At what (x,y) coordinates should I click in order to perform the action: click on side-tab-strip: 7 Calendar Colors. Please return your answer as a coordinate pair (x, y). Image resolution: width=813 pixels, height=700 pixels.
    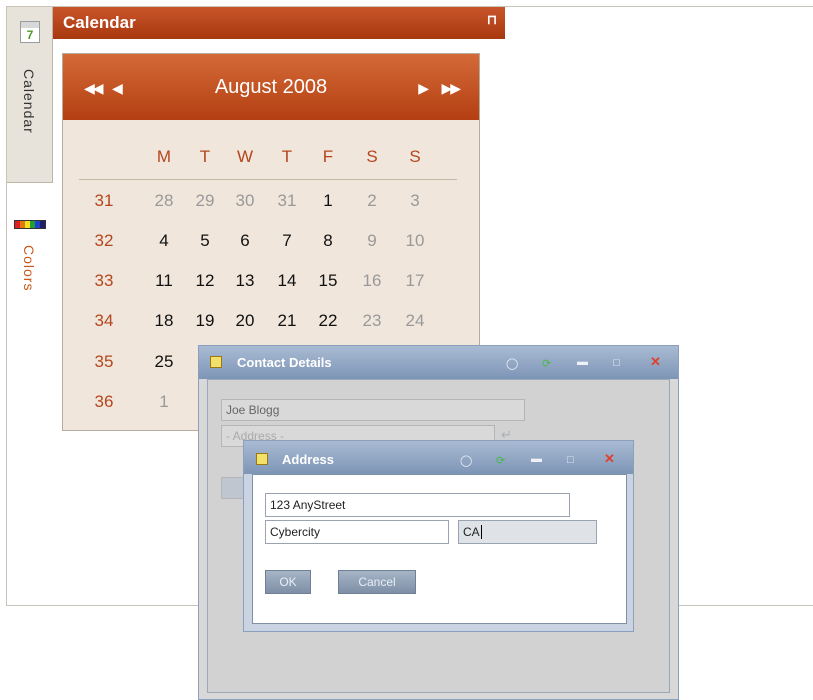
    Looking at the image, I should click on (30, 305).